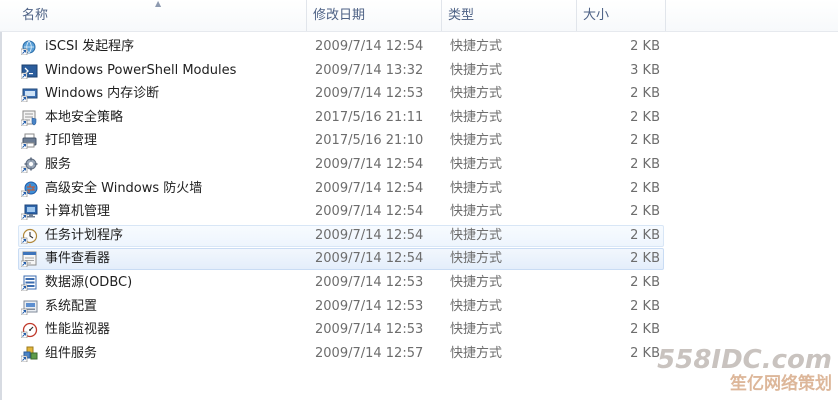 This screenshot has width=838, height=400. I want to click on column-header-bar: 名称 ▲ 修改日期 类型 大小, so click(419, 16).